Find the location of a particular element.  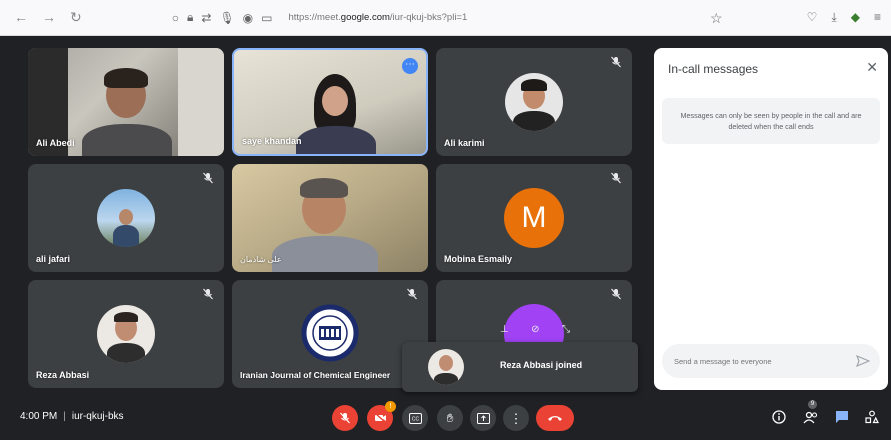

more-options-icon: ⋯ is located at coordinates (410, 66).